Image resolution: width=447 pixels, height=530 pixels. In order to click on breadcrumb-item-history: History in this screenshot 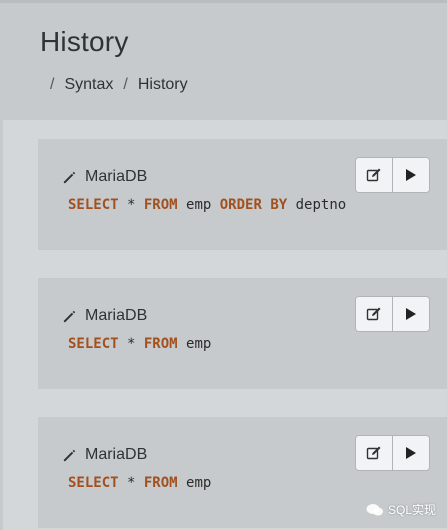, I will do `click(162, 84)`.